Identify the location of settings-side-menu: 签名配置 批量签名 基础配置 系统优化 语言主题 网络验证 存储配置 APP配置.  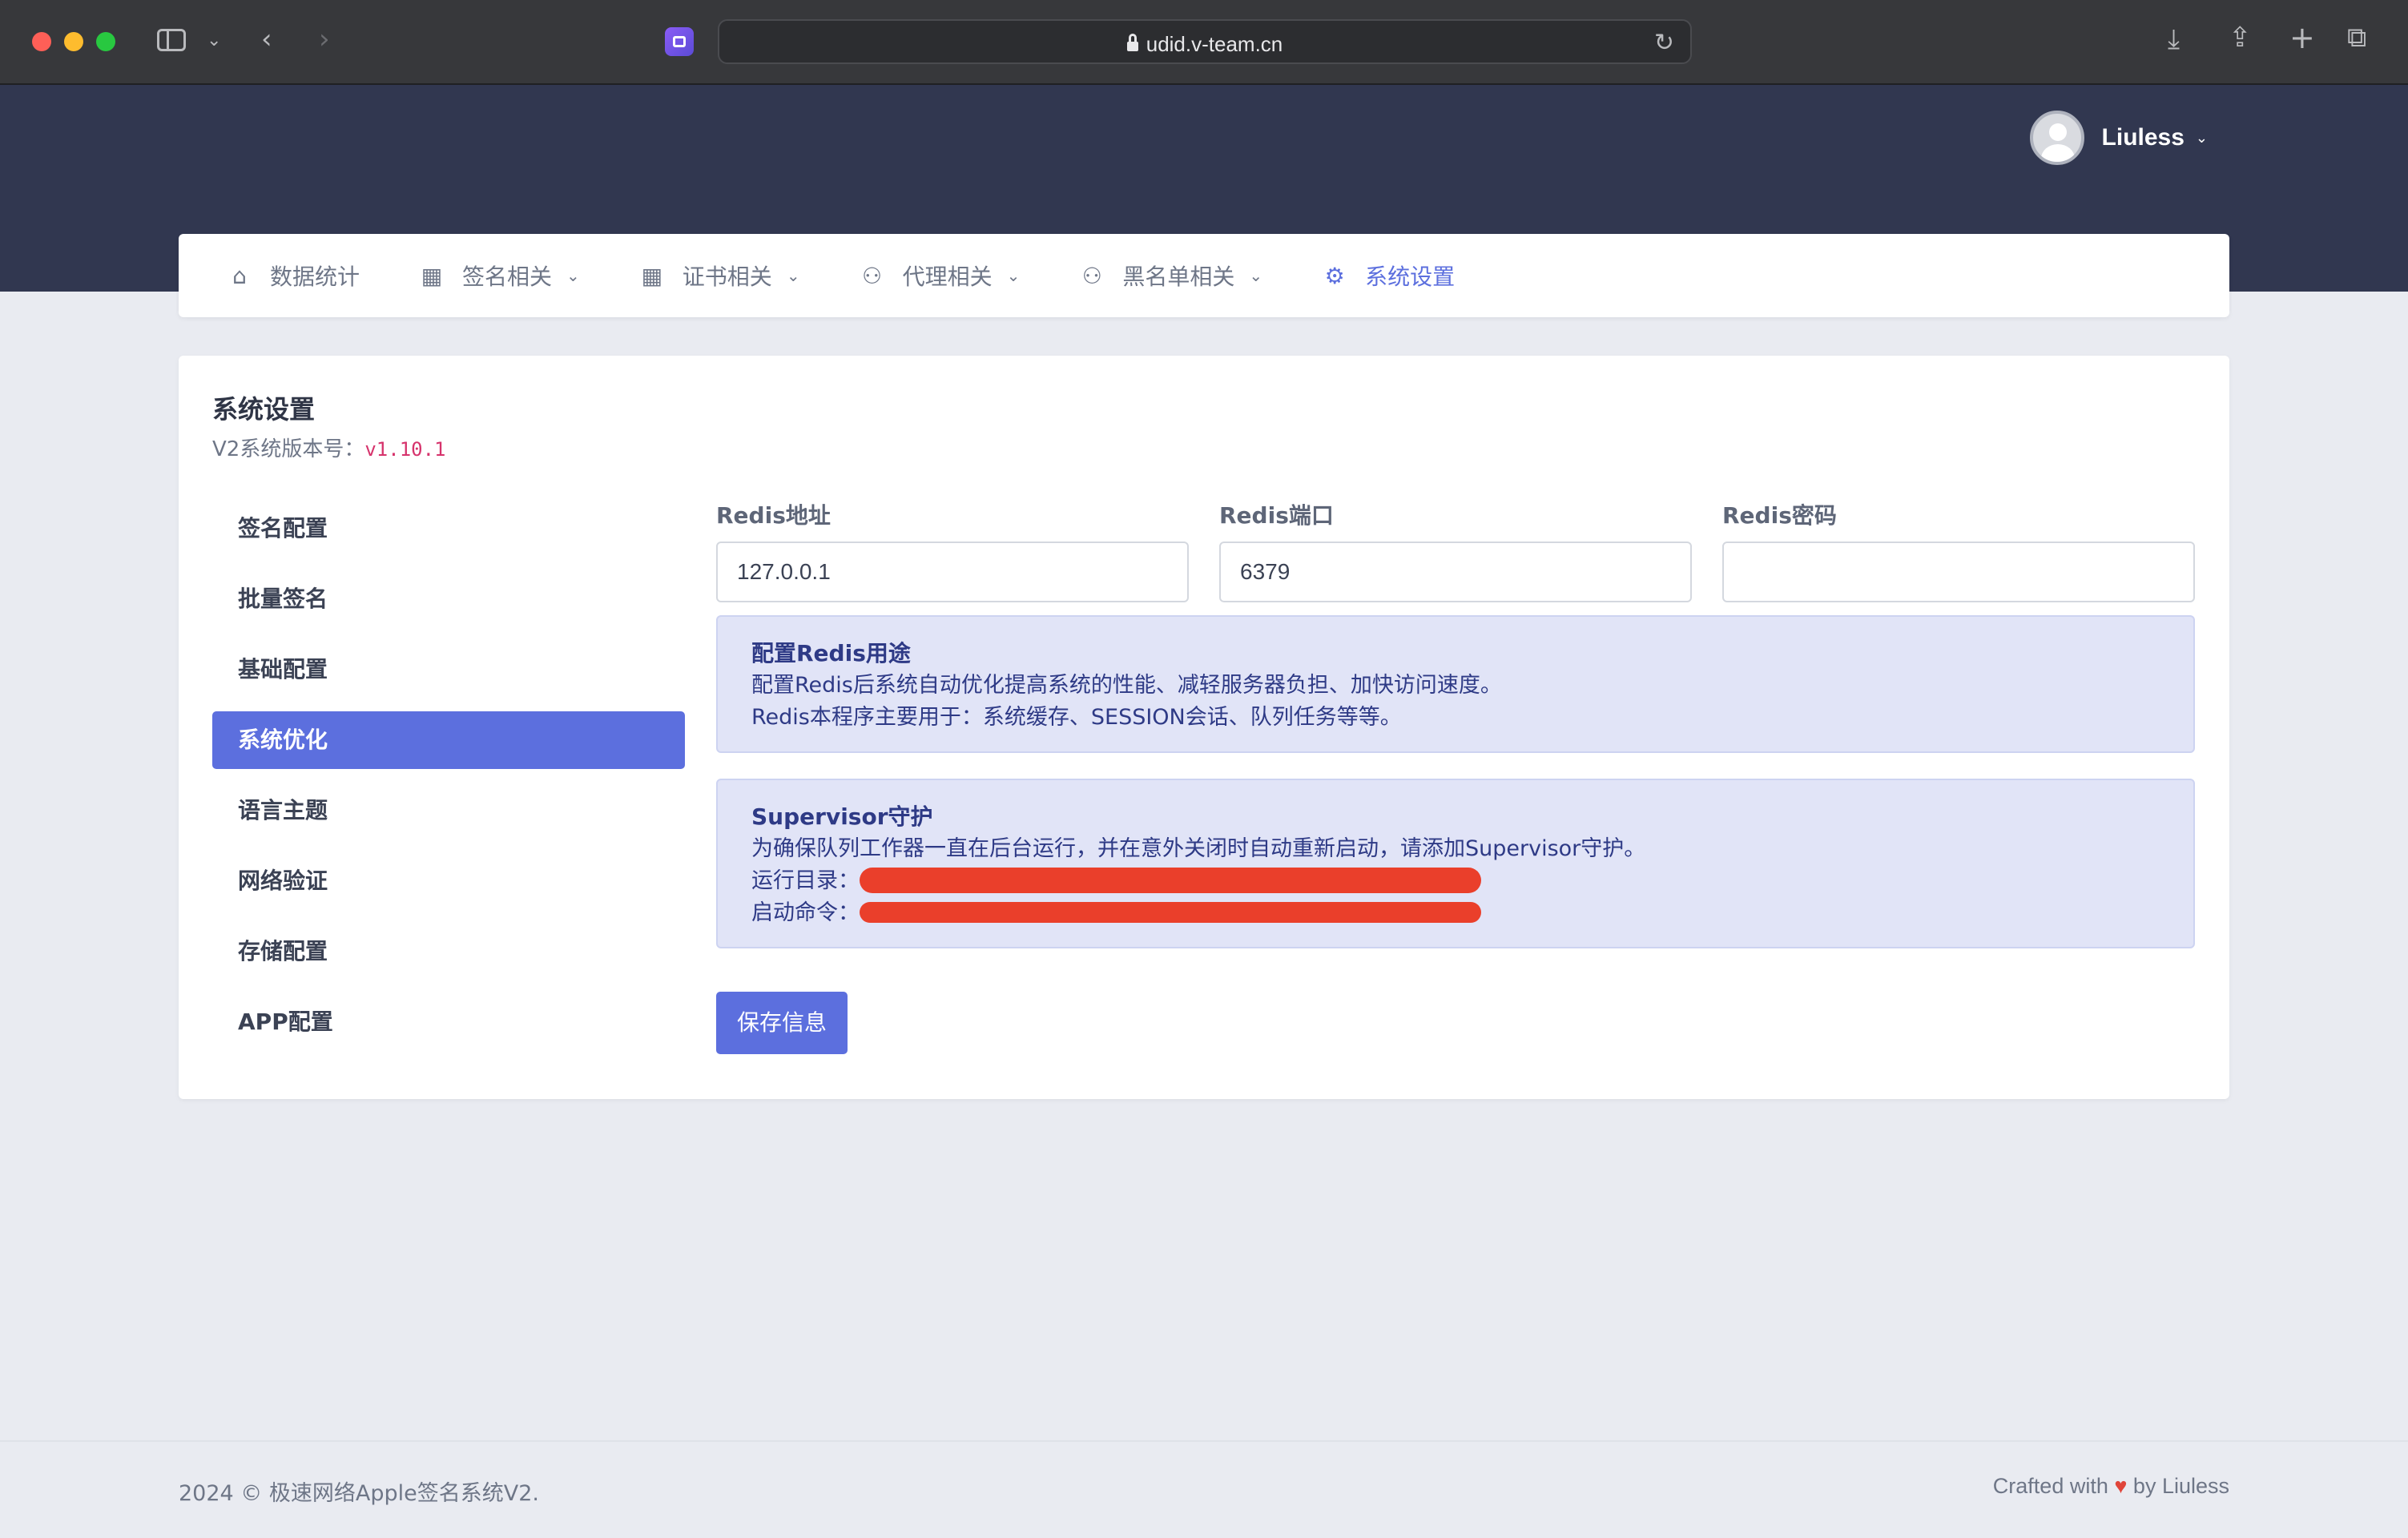
(448, 782).